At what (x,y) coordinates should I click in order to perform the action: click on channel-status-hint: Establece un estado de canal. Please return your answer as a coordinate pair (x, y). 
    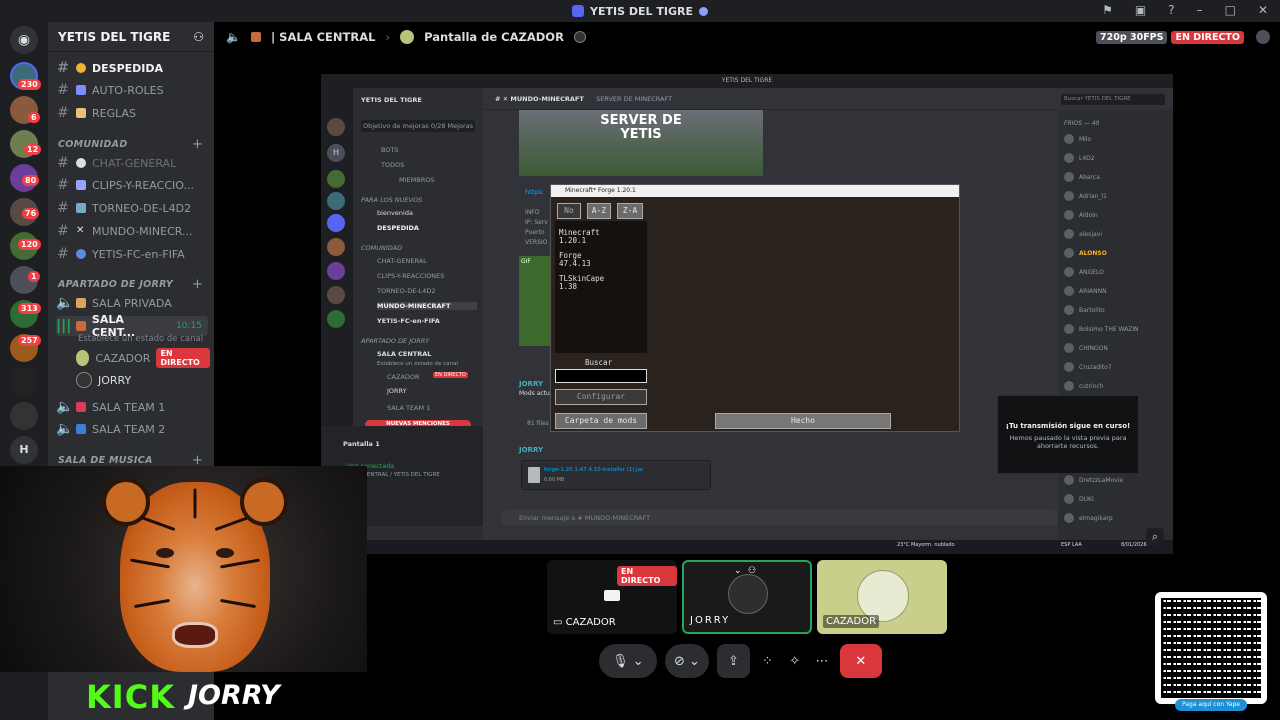
    Looking at the image, I should click on (140, 339).